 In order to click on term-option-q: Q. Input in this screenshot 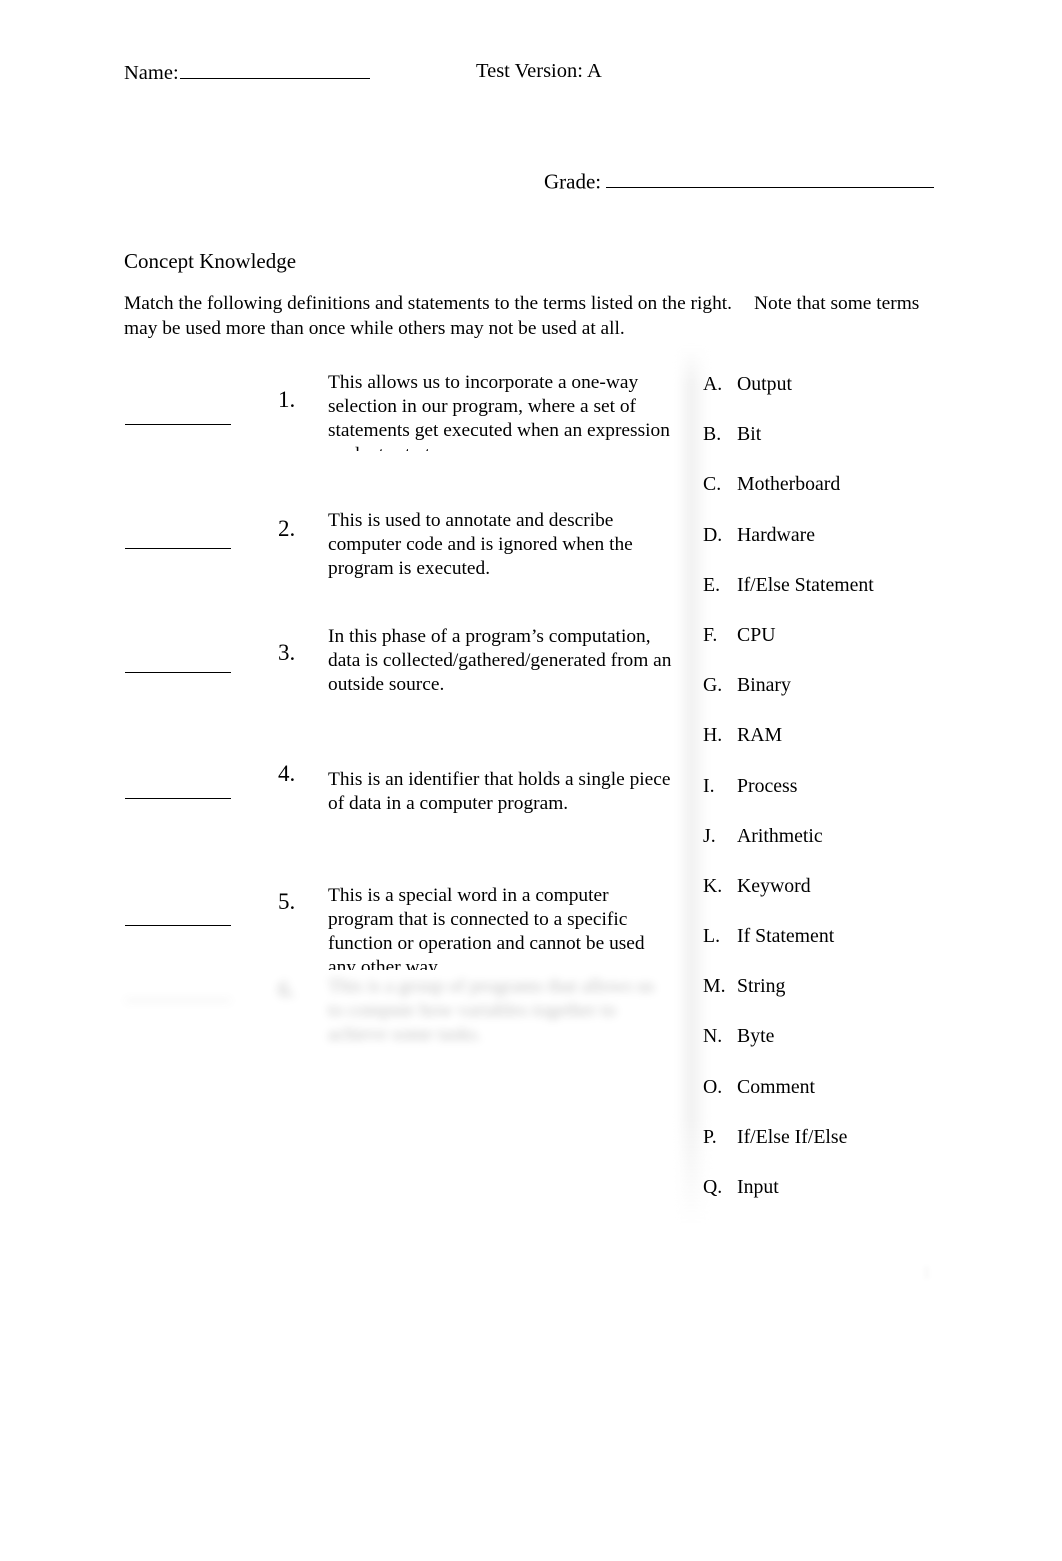, I will do `click(850, 1188)`.